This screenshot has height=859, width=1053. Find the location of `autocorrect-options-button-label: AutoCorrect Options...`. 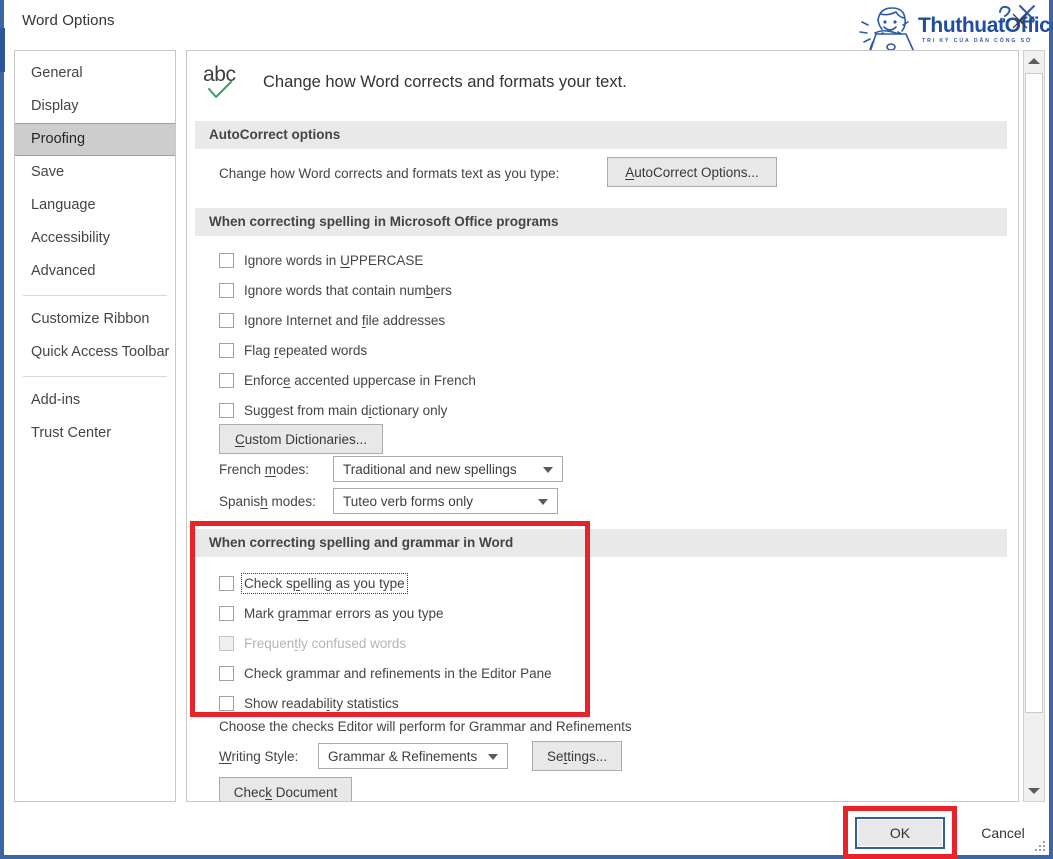

autocorrect-options-button-label: AutoCorrect Options... is located at coordinates (692, 172).